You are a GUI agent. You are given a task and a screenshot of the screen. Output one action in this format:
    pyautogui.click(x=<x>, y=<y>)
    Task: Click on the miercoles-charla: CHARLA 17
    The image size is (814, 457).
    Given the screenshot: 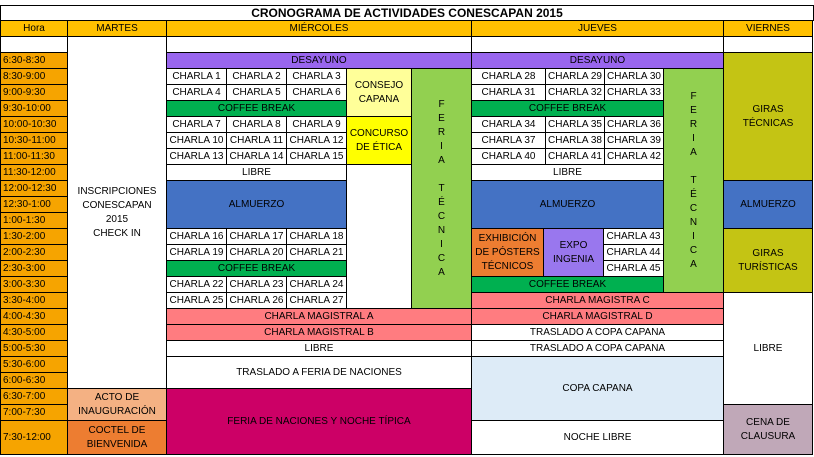 What is the action you would take?
    pyautogui.click(x=257, y=237)
    